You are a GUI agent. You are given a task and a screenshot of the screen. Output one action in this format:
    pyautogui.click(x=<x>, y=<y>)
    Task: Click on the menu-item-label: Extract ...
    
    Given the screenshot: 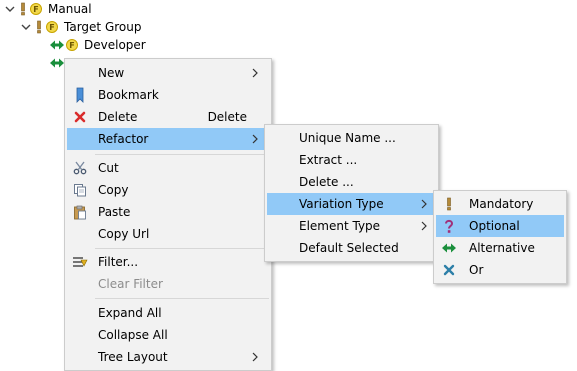 What is the action you would take?
    pyautogui.click(x=328, y=160)
    